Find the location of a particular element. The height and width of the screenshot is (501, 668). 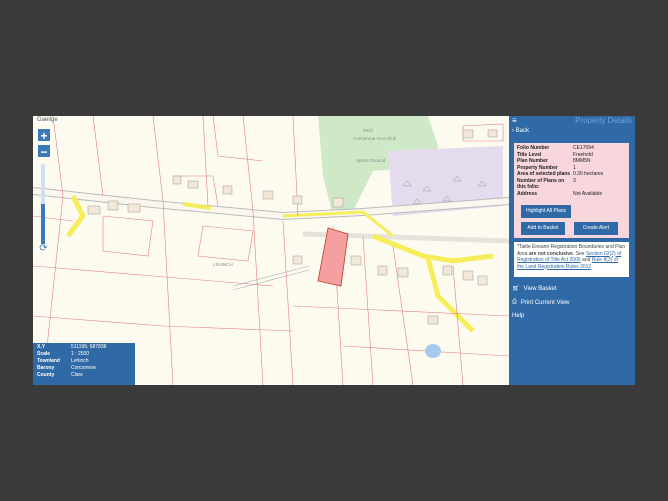

panel-title: Property Details is located at coordinates (603, 120).